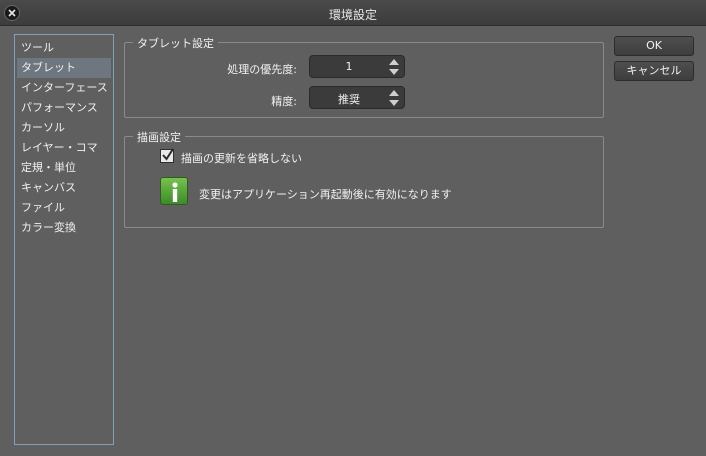  What do you see at coordinates (357, 66) in the screenshot?
I see `processing-priority-stepper: 1` at bounding box center [357, 66].